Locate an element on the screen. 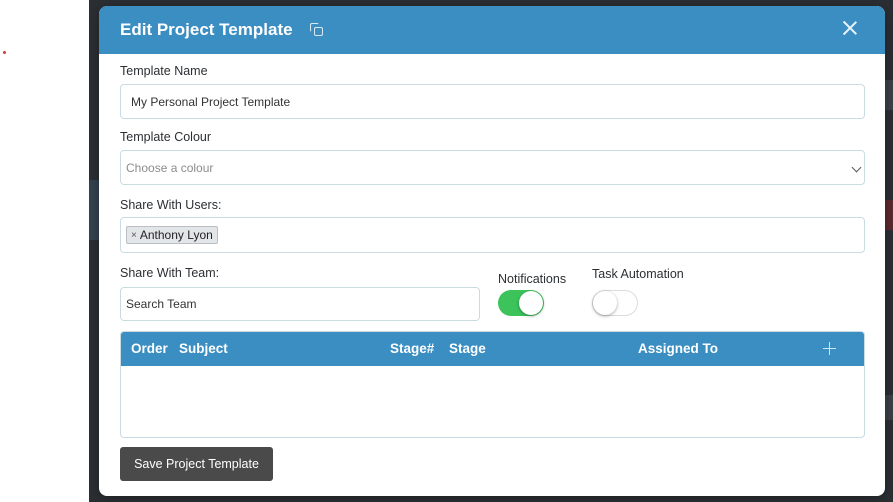 Image resolution: width=893 pixels, height=502 pixels. user-tag-label: Anthony Lyon is located at coordinates (176, 235).